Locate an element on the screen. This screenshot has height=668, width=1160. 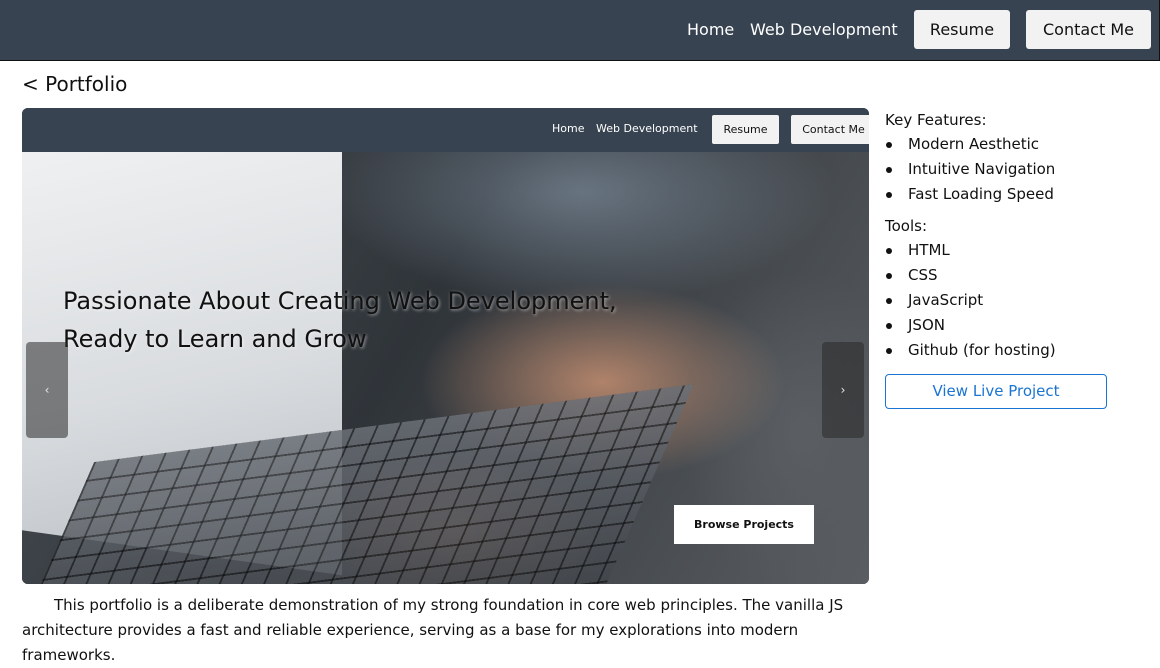
list-item: HTML is located at coordinates (1015, 250).